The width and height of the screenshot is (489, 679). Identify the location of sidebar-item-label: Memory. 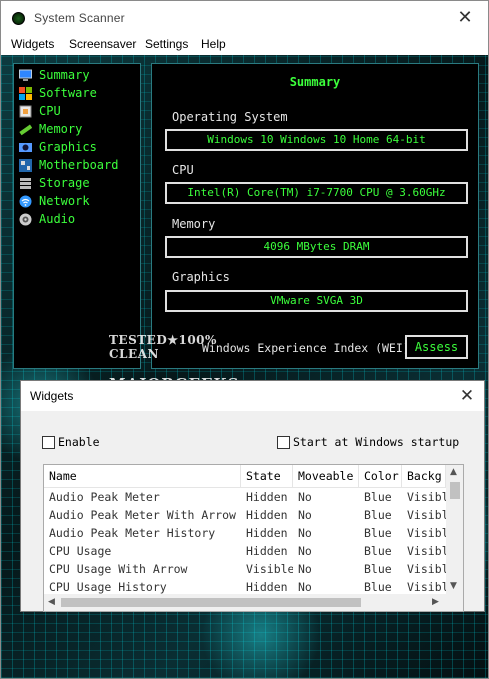
(61, 129).